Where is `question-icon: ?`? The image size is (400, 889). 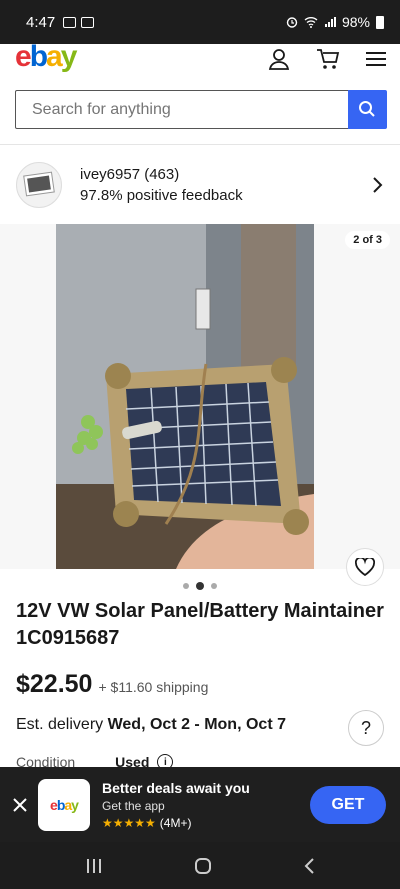
question-icon: ? is located at coordinates (365, 727).